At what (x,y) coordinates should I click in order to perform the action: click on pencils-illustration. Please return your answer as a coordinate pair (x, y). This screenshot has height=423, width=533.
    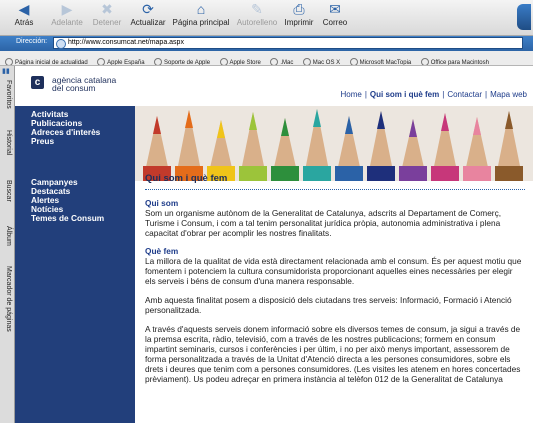
    Looking at the image, I should click on (334, 143).